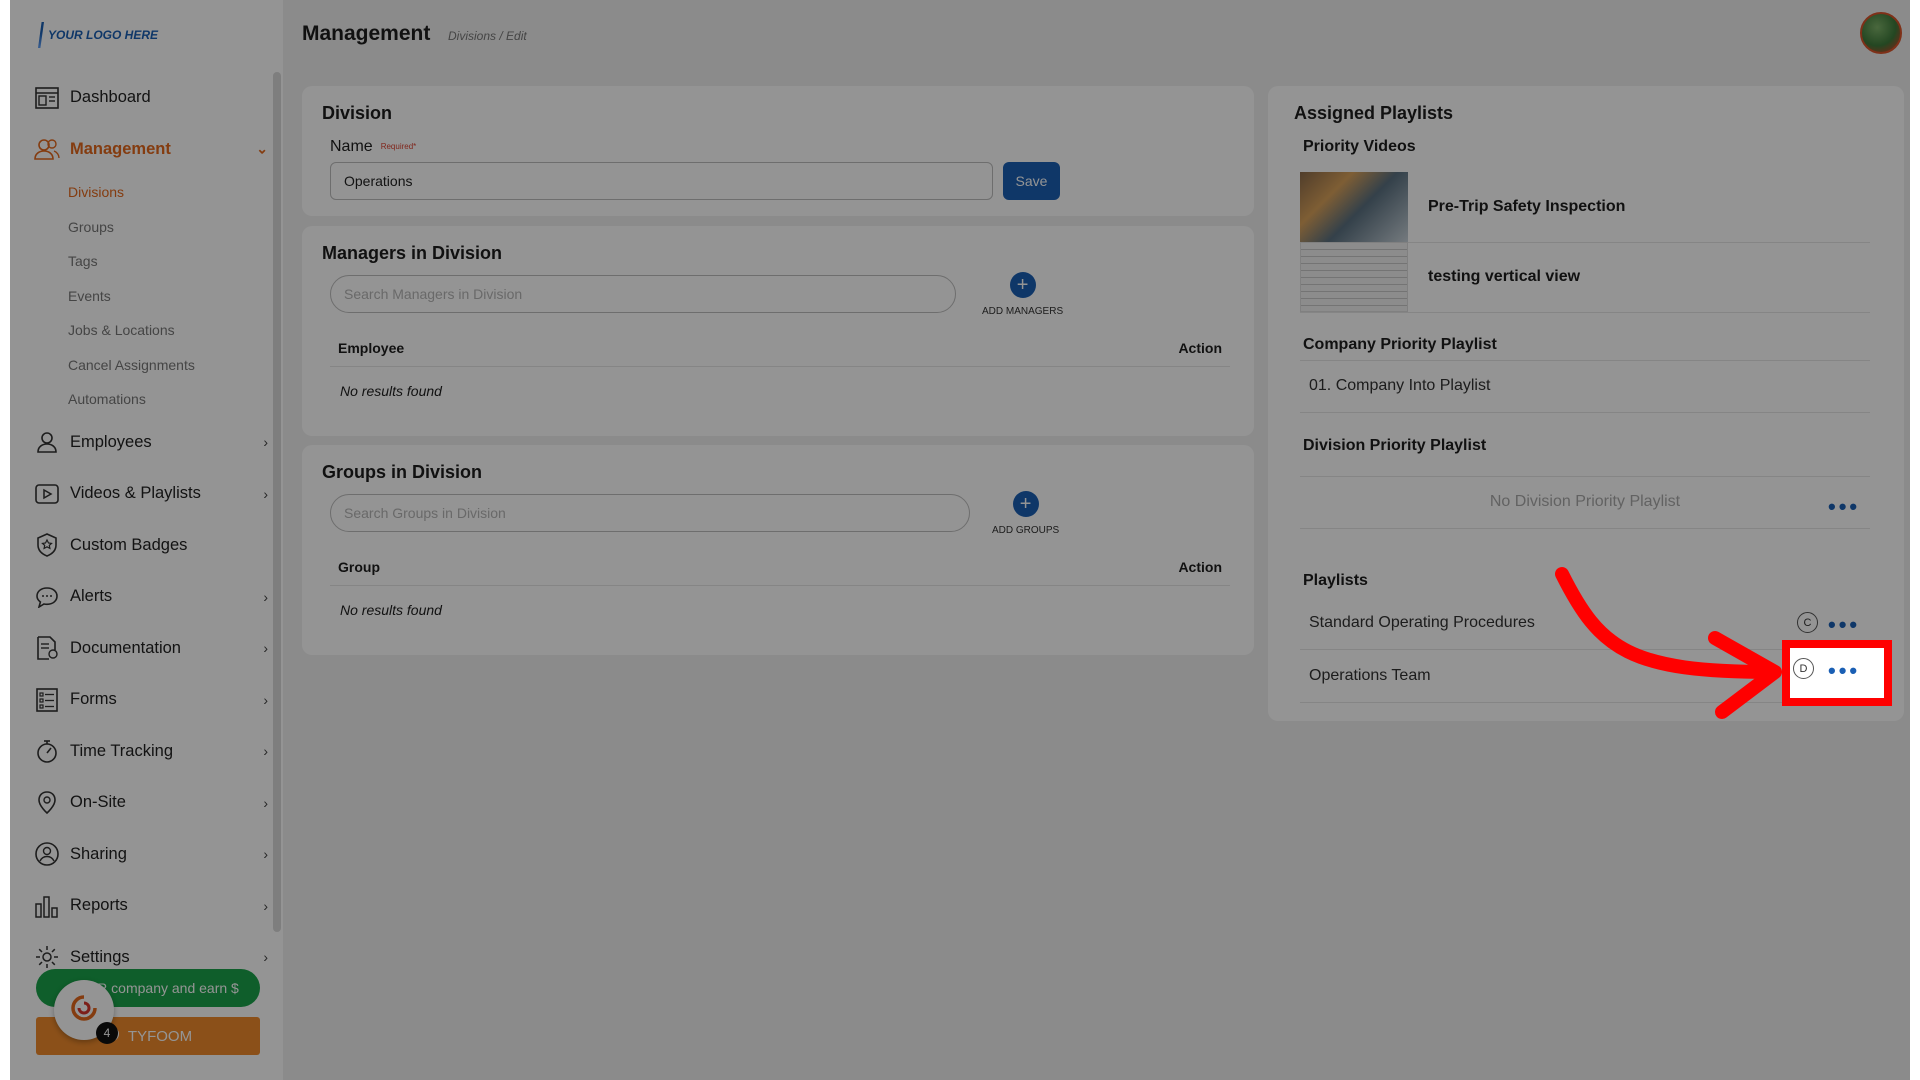  Describe the element at coordinates (487, 36) in the screenshot. I see `breadcrumb: Divisions / Edit` at that location.